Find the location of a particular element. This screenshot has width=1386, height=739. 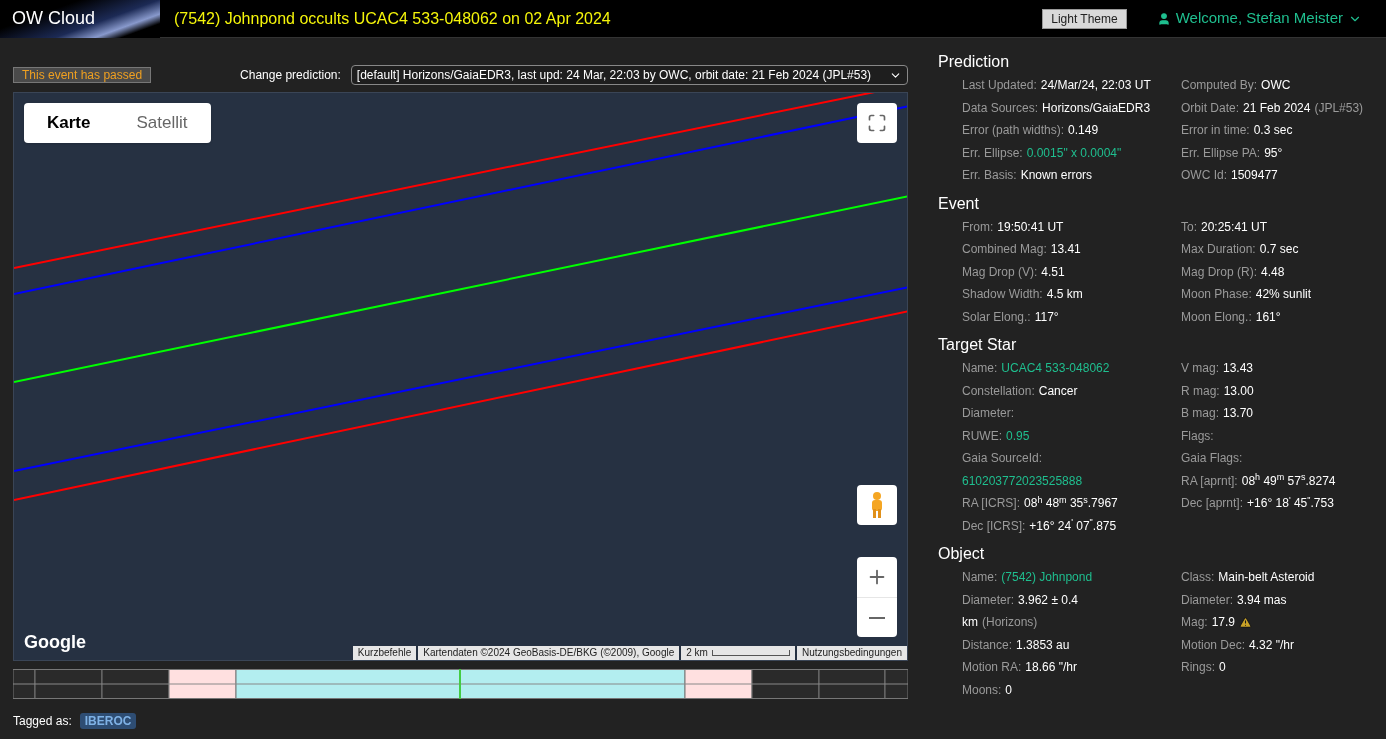

field-value: 21 Feb 2024 is located at coordinates (1277, 108).